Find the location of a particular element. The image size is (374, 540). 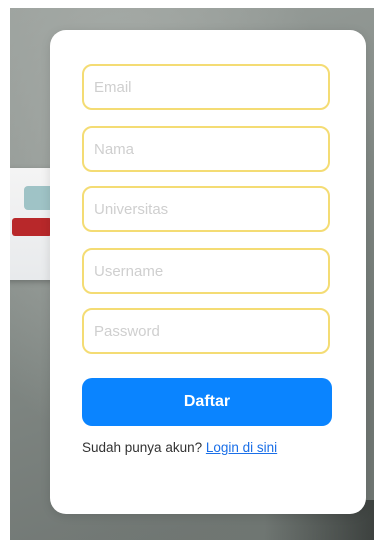

login-prompt-text: Sudah punya akun? is located at coordinates (142, 447).